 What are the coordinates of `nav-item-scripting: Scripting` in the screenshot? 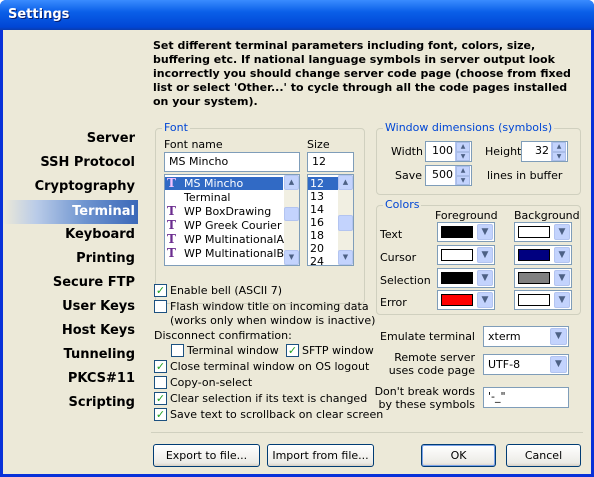 It's located at (70, 403).